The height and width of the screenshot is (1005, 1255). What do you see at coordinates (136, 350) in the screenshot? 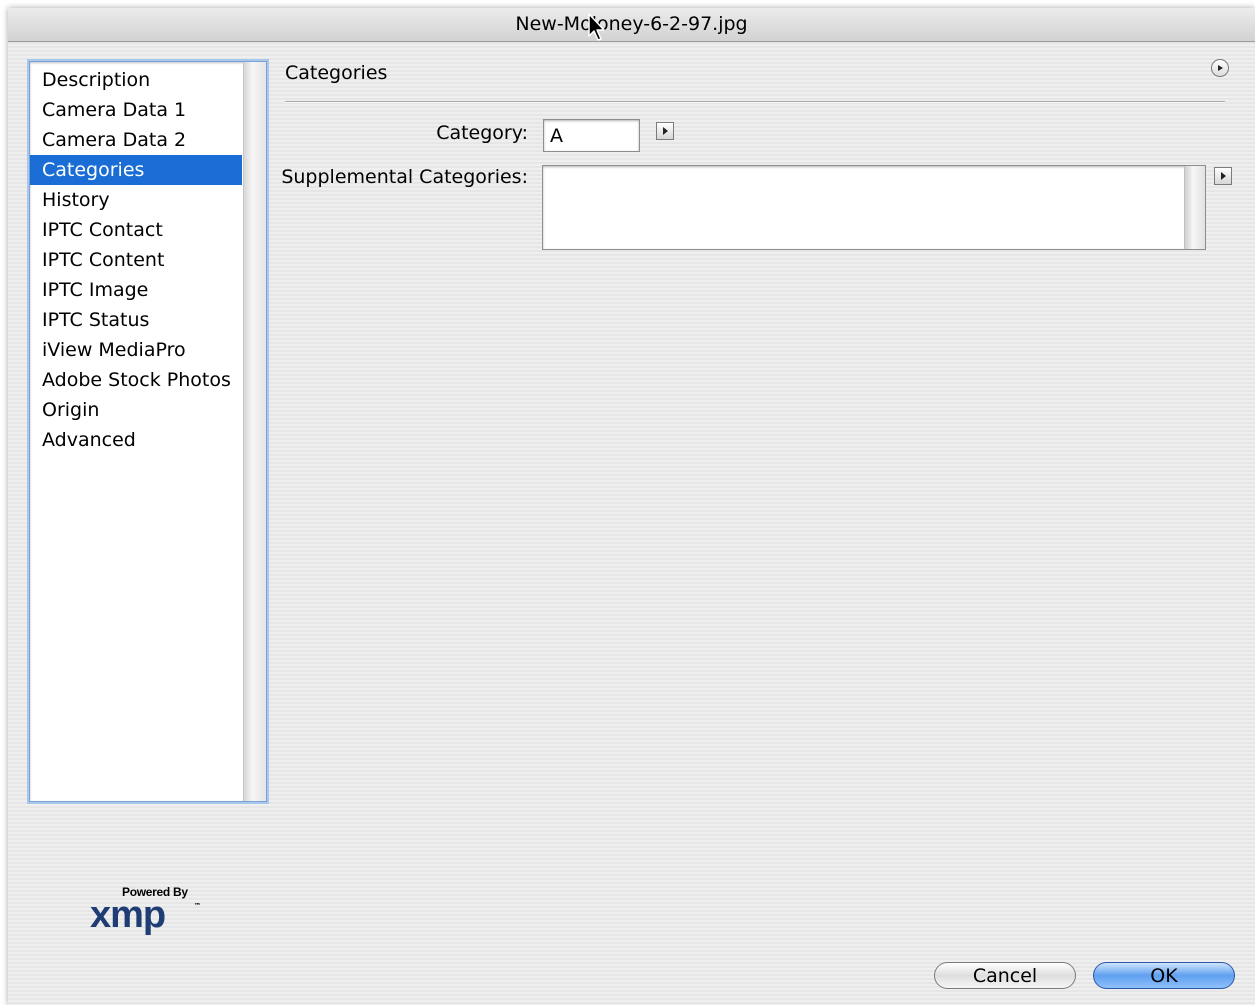
I see `sidebar-item-iview-mediapro: iView MediaPro` at bounding box center [136, 350].